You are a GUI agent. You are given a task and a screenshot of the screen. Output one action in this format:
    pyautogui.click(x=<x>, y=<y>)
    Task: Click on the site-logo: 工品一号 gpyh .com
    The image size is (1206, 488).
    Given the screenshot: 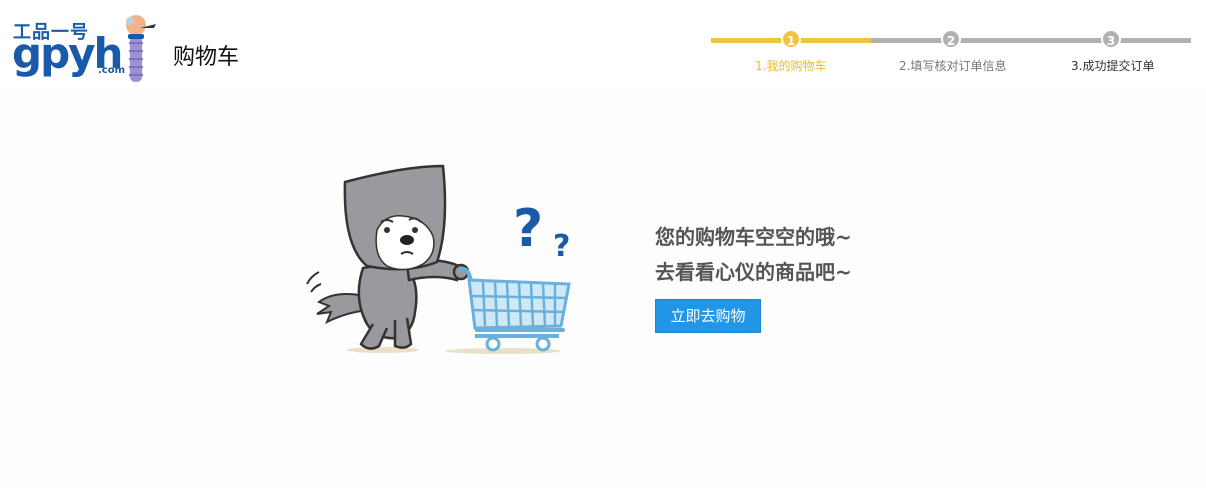 What is the action you would take?
    pyautogui.click(x=84, y=49)
    